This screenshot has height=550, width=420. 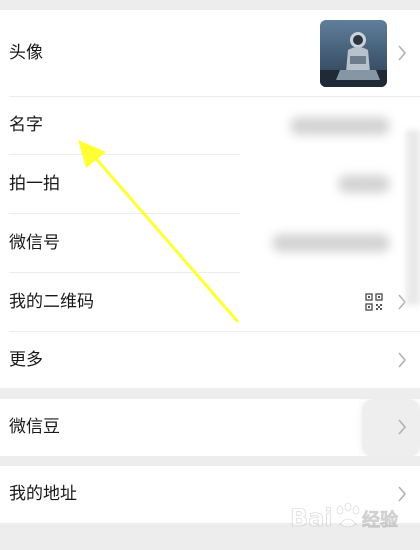 I want to click on qrcode-label: 我的二维码, so click(x=51, y=302).